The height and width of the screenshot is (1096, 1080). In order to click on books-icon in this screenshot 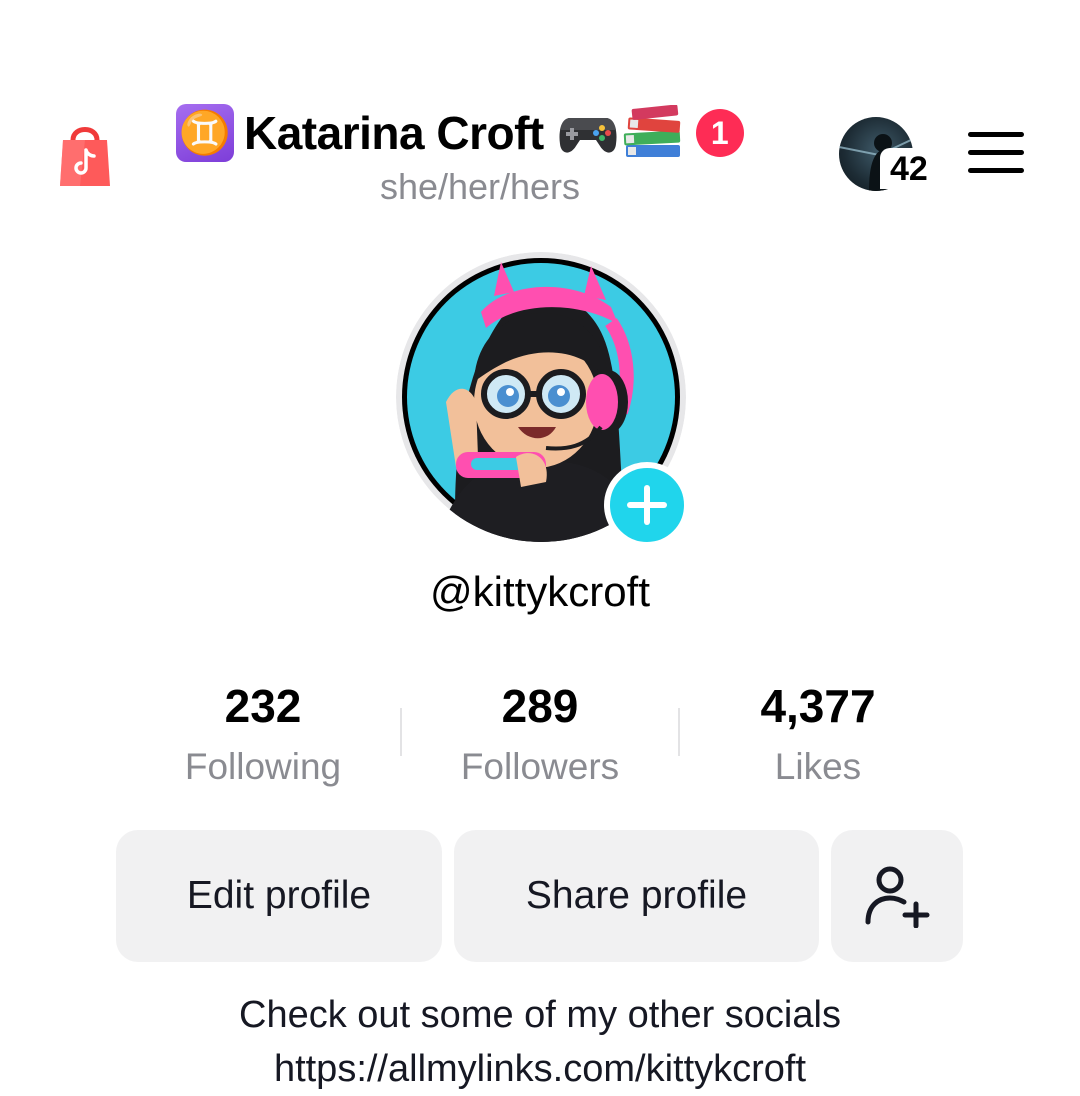, I will do `click(651, 131)`.